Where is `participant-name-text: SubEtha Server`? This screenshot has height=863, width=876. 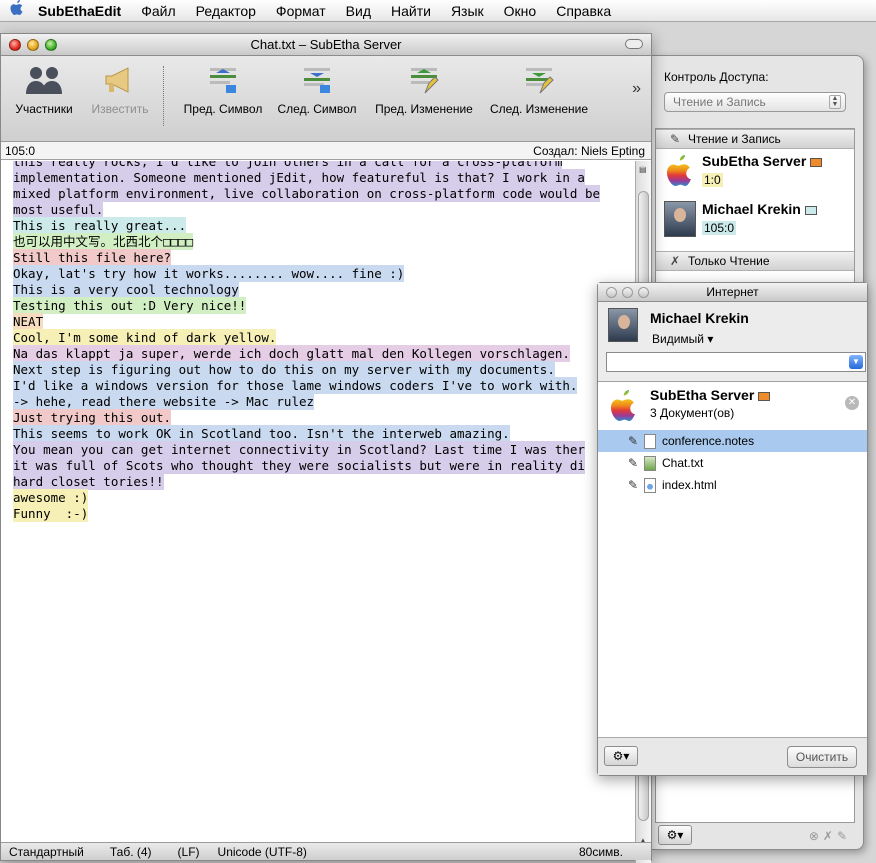
participant-name-text: SubEtha Server is located at coordinates (754, 161).